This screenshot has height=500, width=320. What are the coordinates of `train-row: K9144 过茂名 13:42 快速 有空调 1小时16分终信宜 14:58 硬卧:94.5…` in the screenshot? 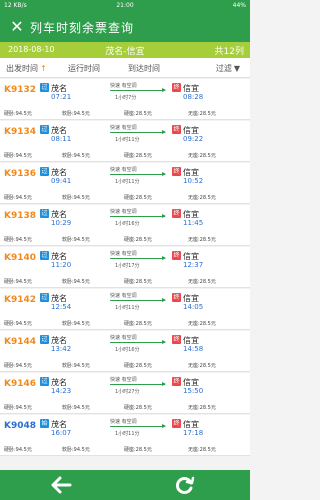 It's located at (125, 351).